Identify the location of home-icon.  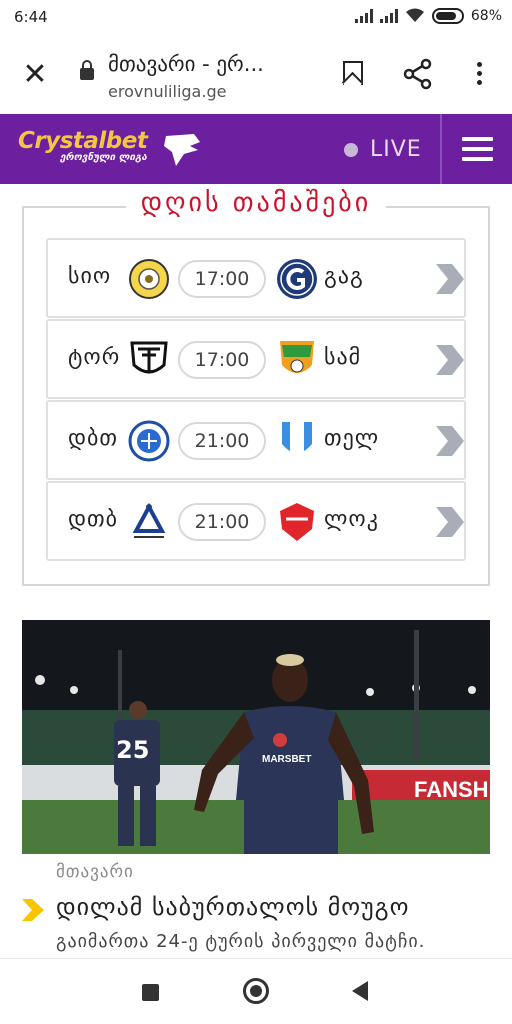
(256, 991).